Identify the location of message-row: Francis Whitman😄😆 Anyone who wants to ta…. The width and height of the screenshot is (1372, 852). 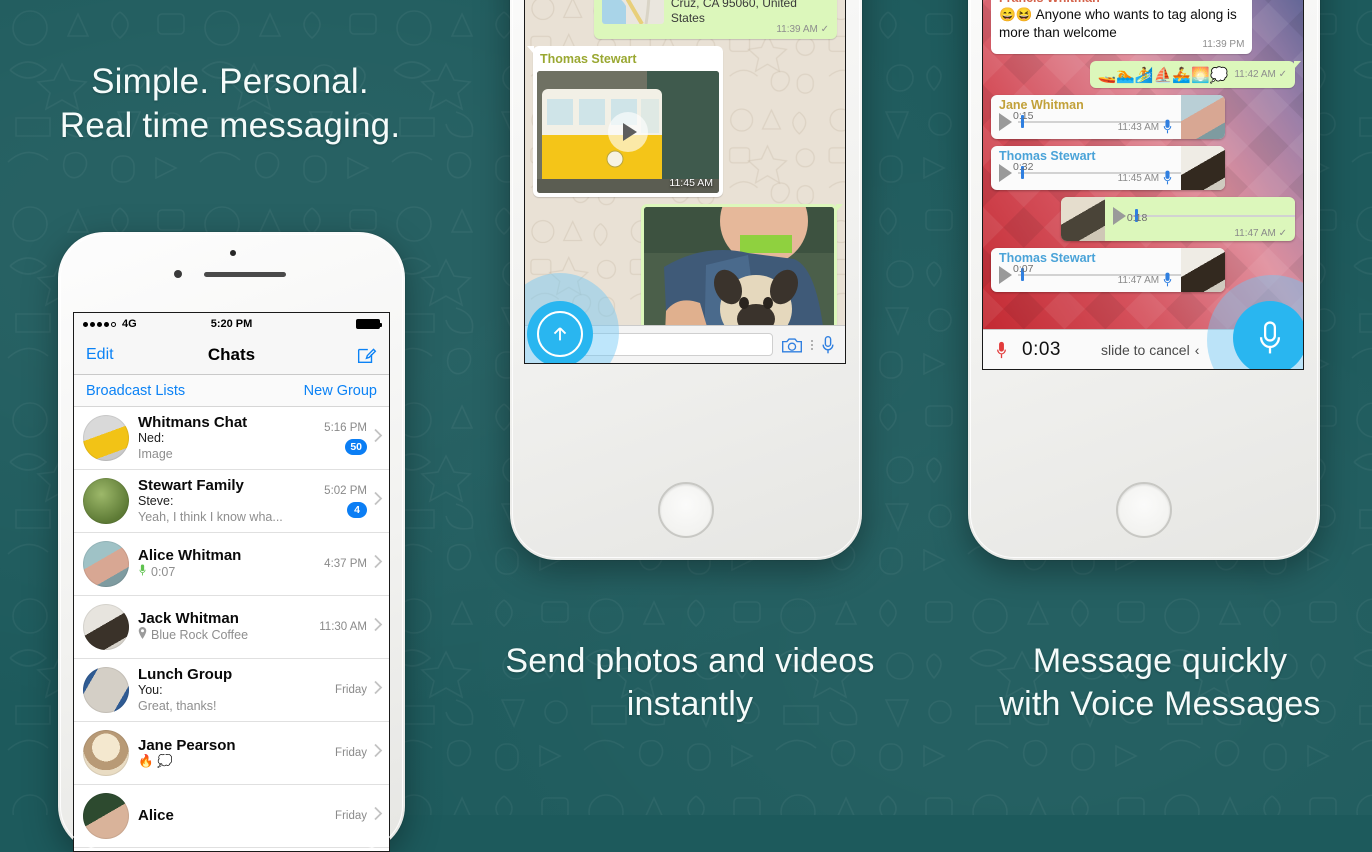
(1143, 27).